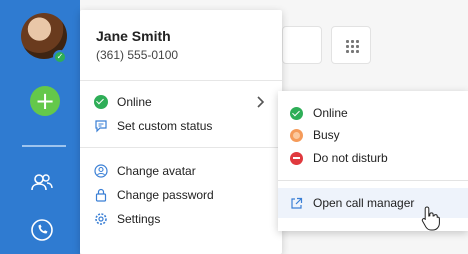 This screenshot has height=254, width=468. What do you see at coordinates (375, 113) in the screenshot?
I see `status-option-online: Online` at bounding box center [375, 113].